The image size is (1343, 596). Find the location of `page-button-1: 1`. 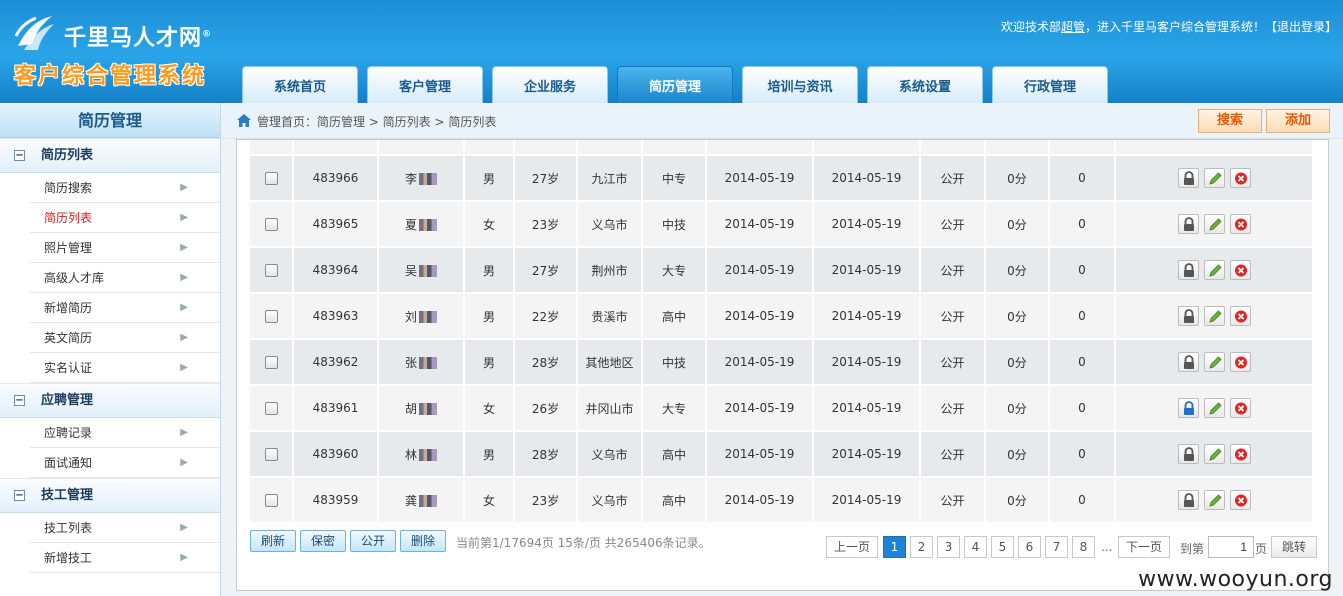

page-button-1: 1 is located at coordinates (894, 547).